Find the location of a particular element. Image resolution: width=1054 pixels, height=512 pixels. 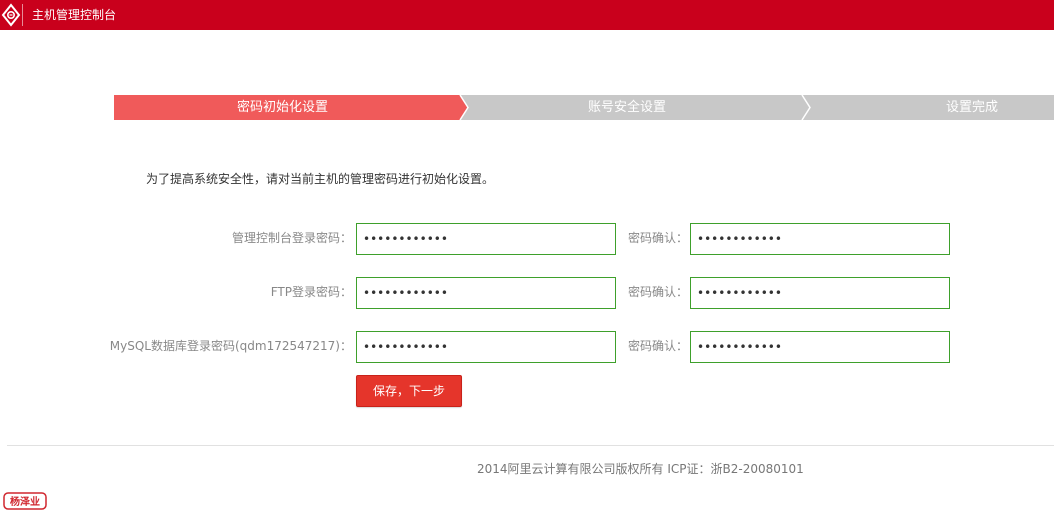

mysql-password-confirm-input is located at coordinates (820, 347).